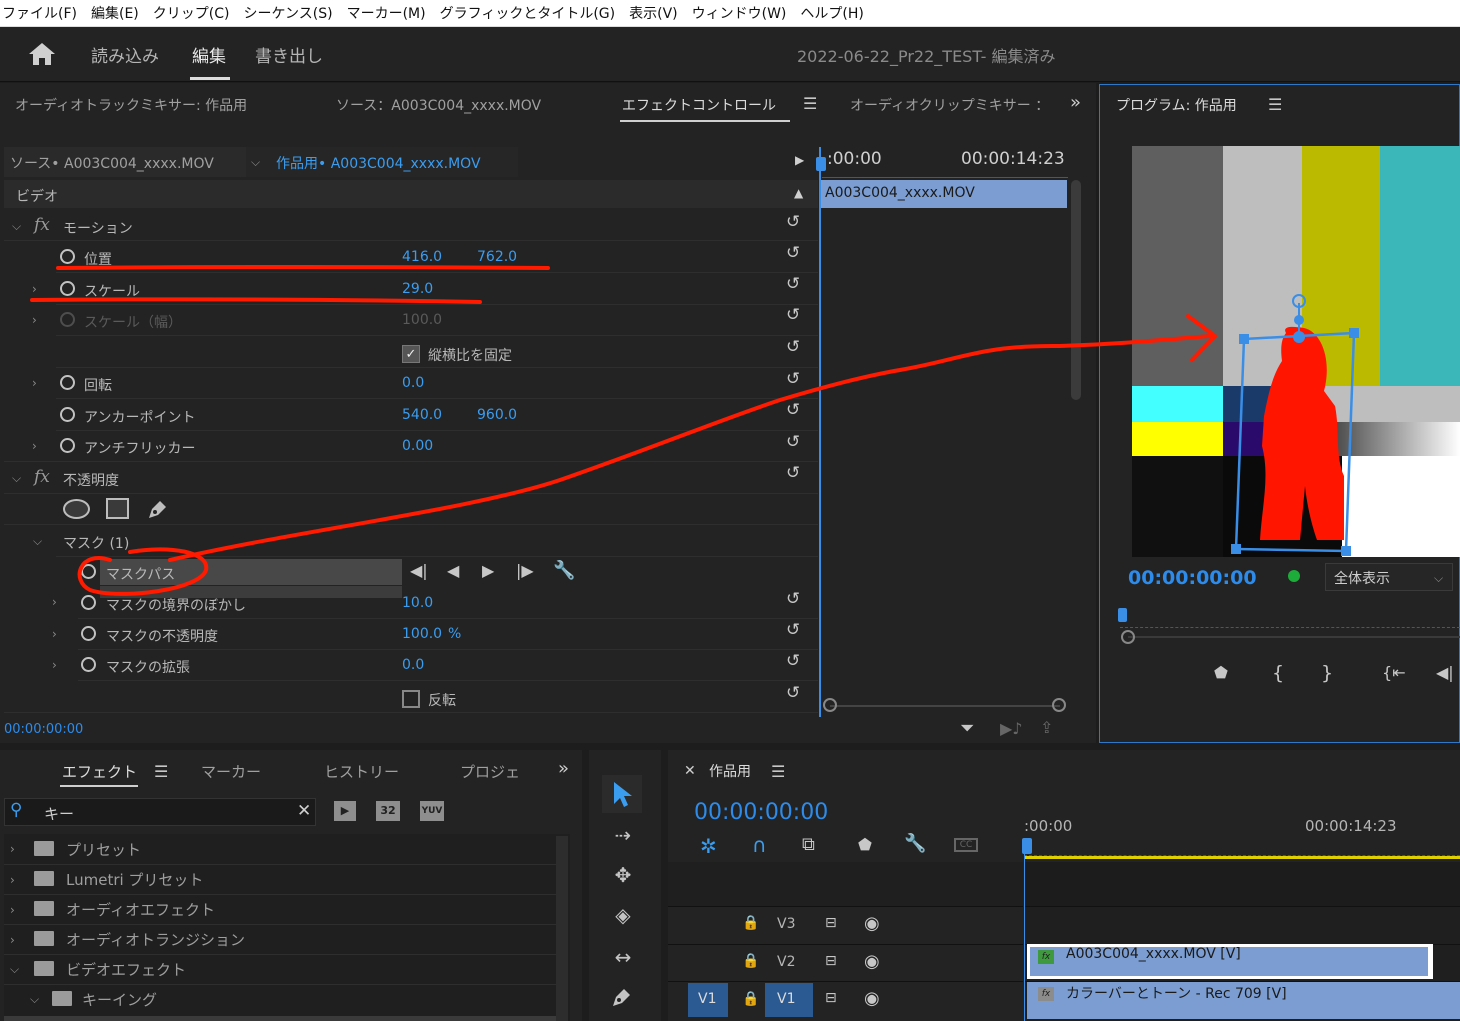 This screenshot has width=1460, height=1021. Describe the element at coordinates (43, 729) in the screenshot. I see `ec-timecode: 00:00:00:00` at that location.